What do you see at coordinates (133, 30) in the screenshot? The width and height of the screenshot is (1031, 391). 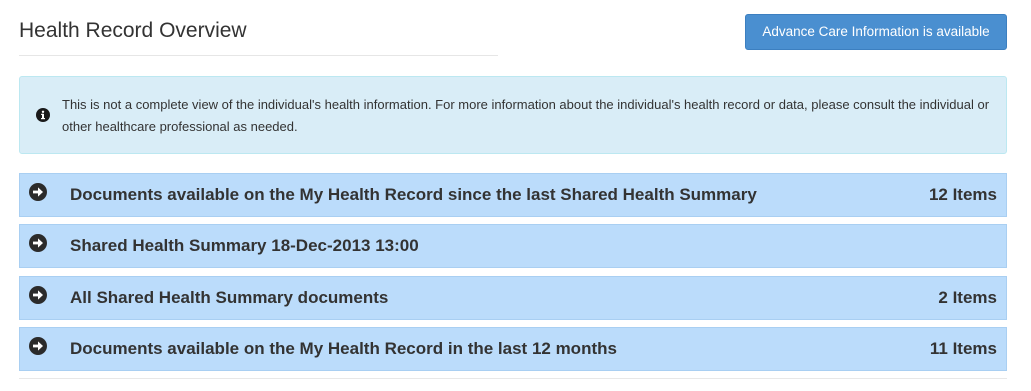 I see `page-title: Health Record Overview` at bounding box center [133, 30].